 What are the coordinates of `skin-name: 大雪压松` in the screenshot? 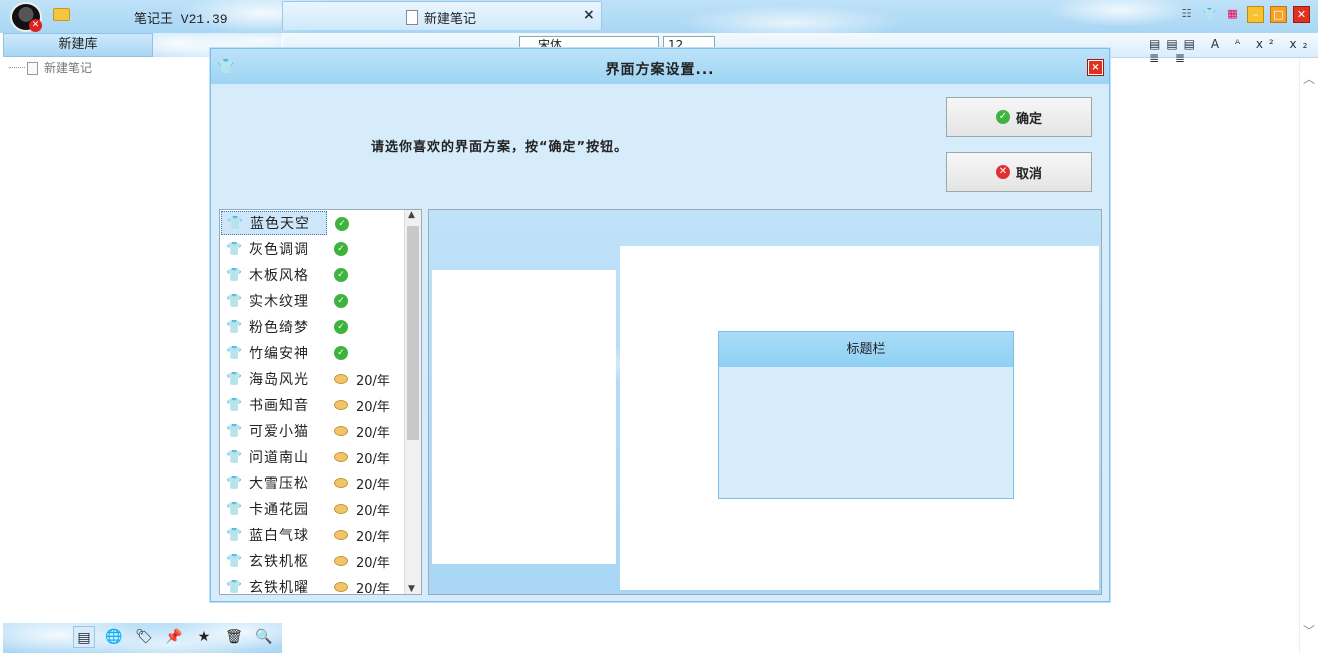 It's located at (279, 484).